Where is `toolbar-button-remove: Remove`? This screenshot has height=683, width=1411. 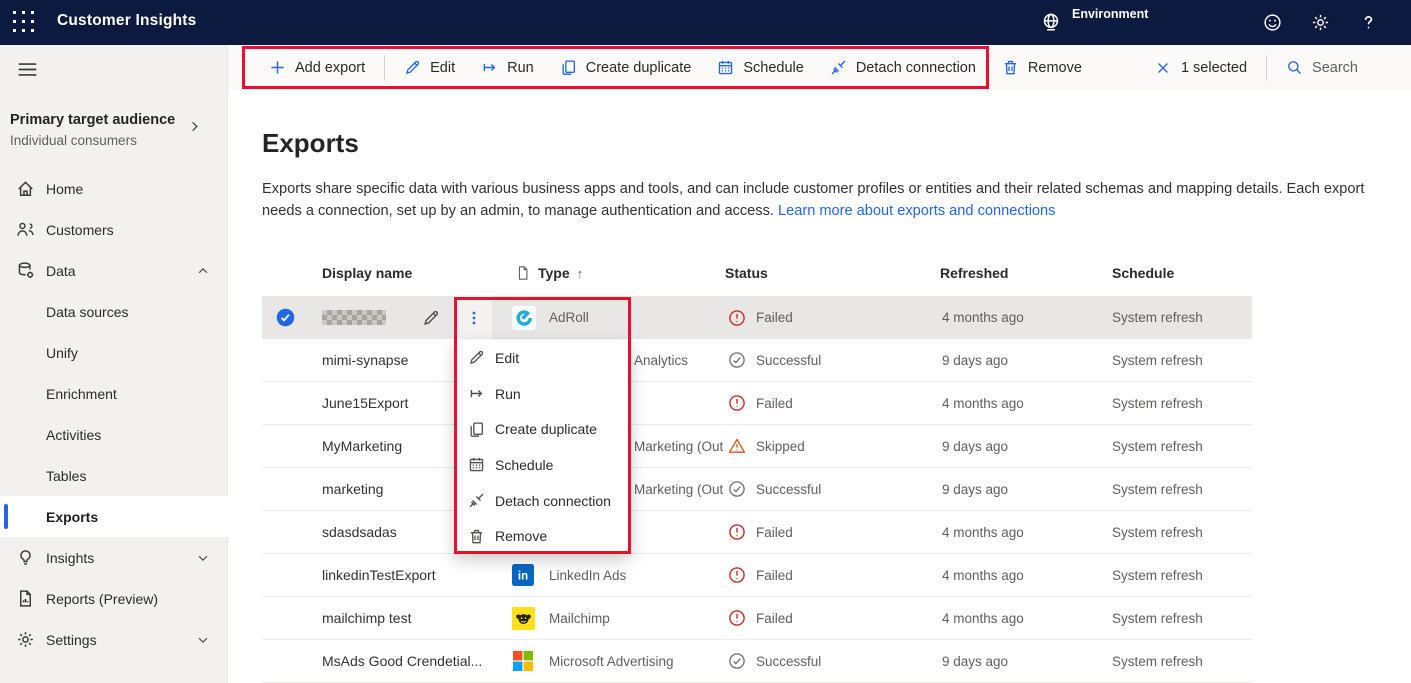 toolbar-button-remove: Remove is located at coordinates (1042, 67).